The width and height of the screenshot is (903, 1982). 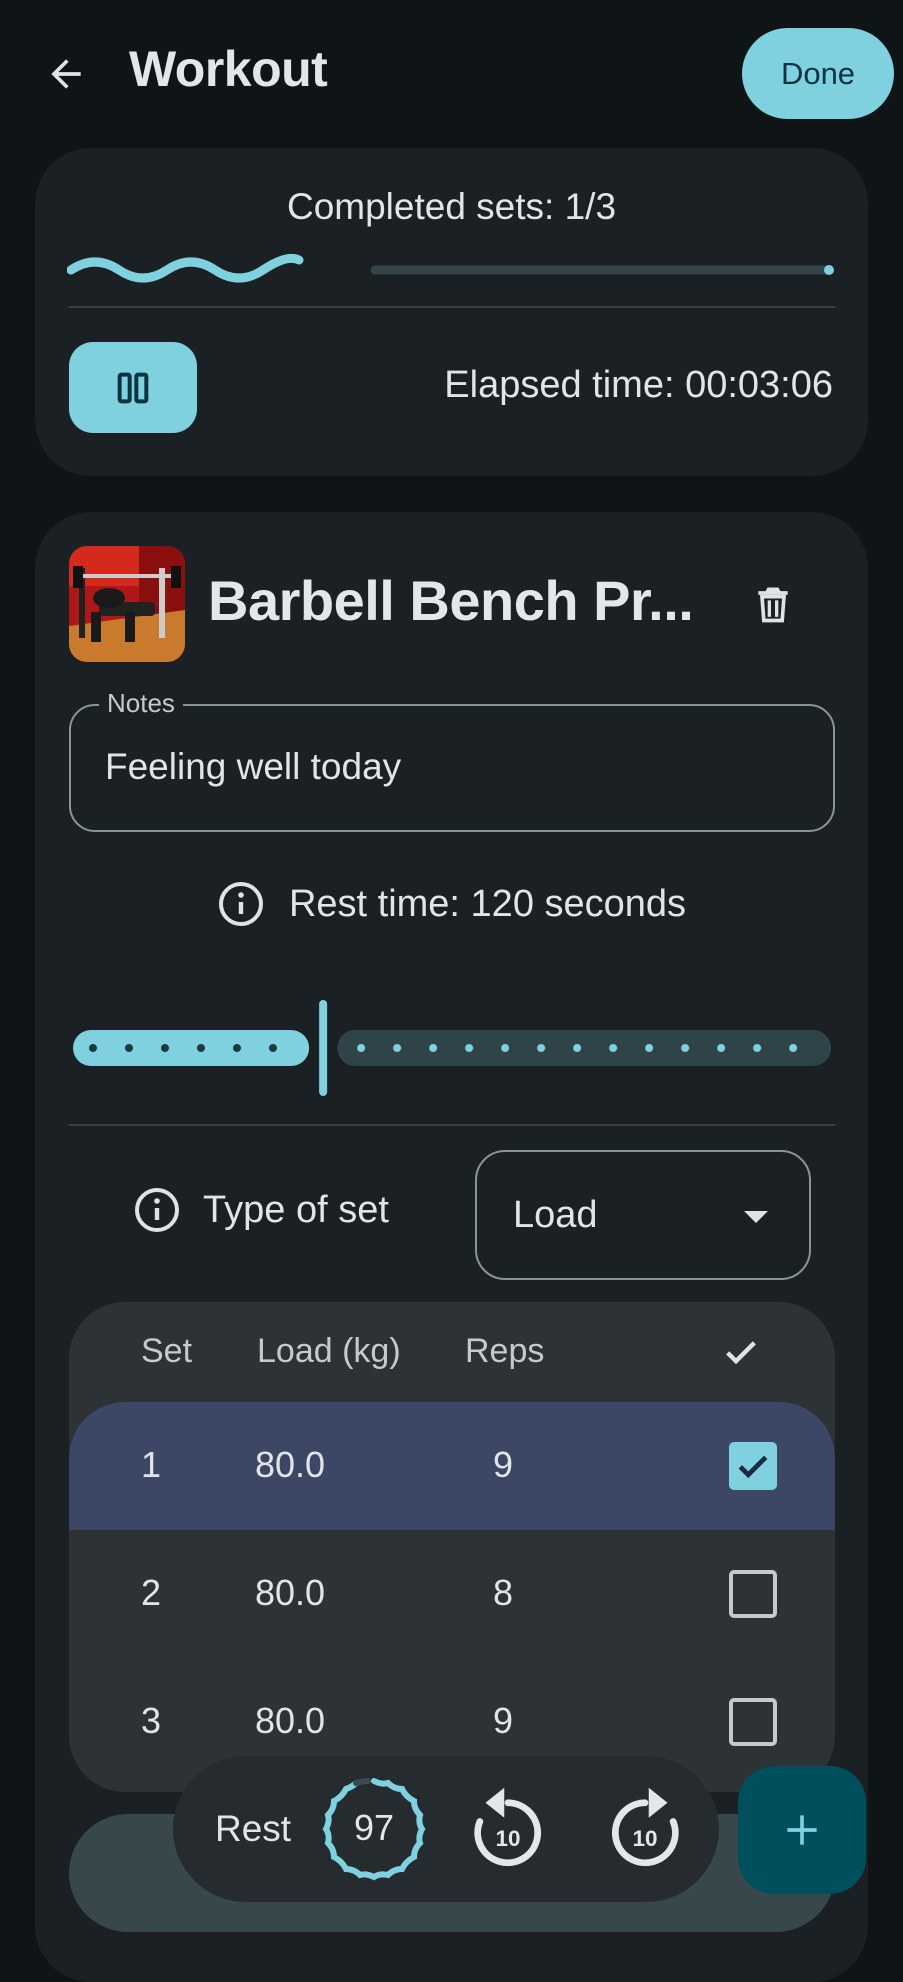 I want to click on forward-10-icon: 10, so click(x=645, y=1827).